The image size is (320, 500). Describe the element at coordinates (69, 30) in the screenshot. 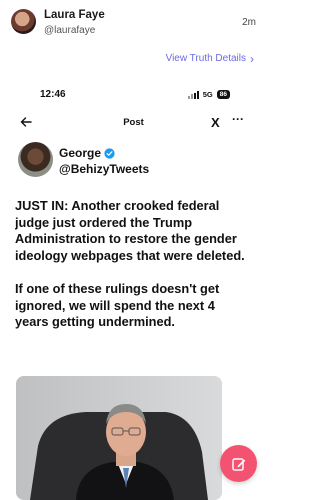

I see `author-handle: @laurafaye` at that location.